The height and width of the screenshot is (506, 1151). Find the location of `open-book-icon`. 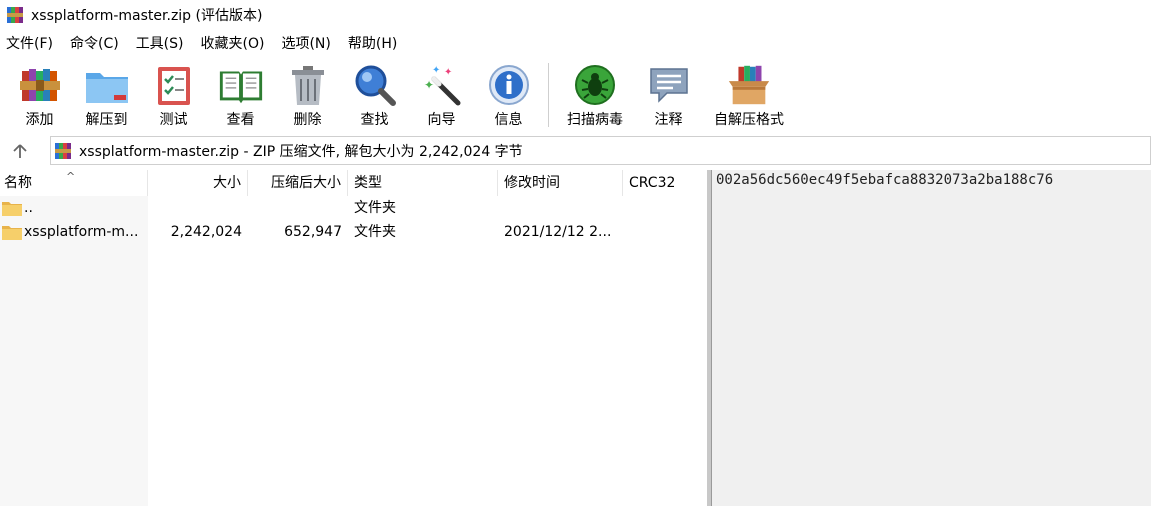

open-book-icon is located at coordinates (241, 85).